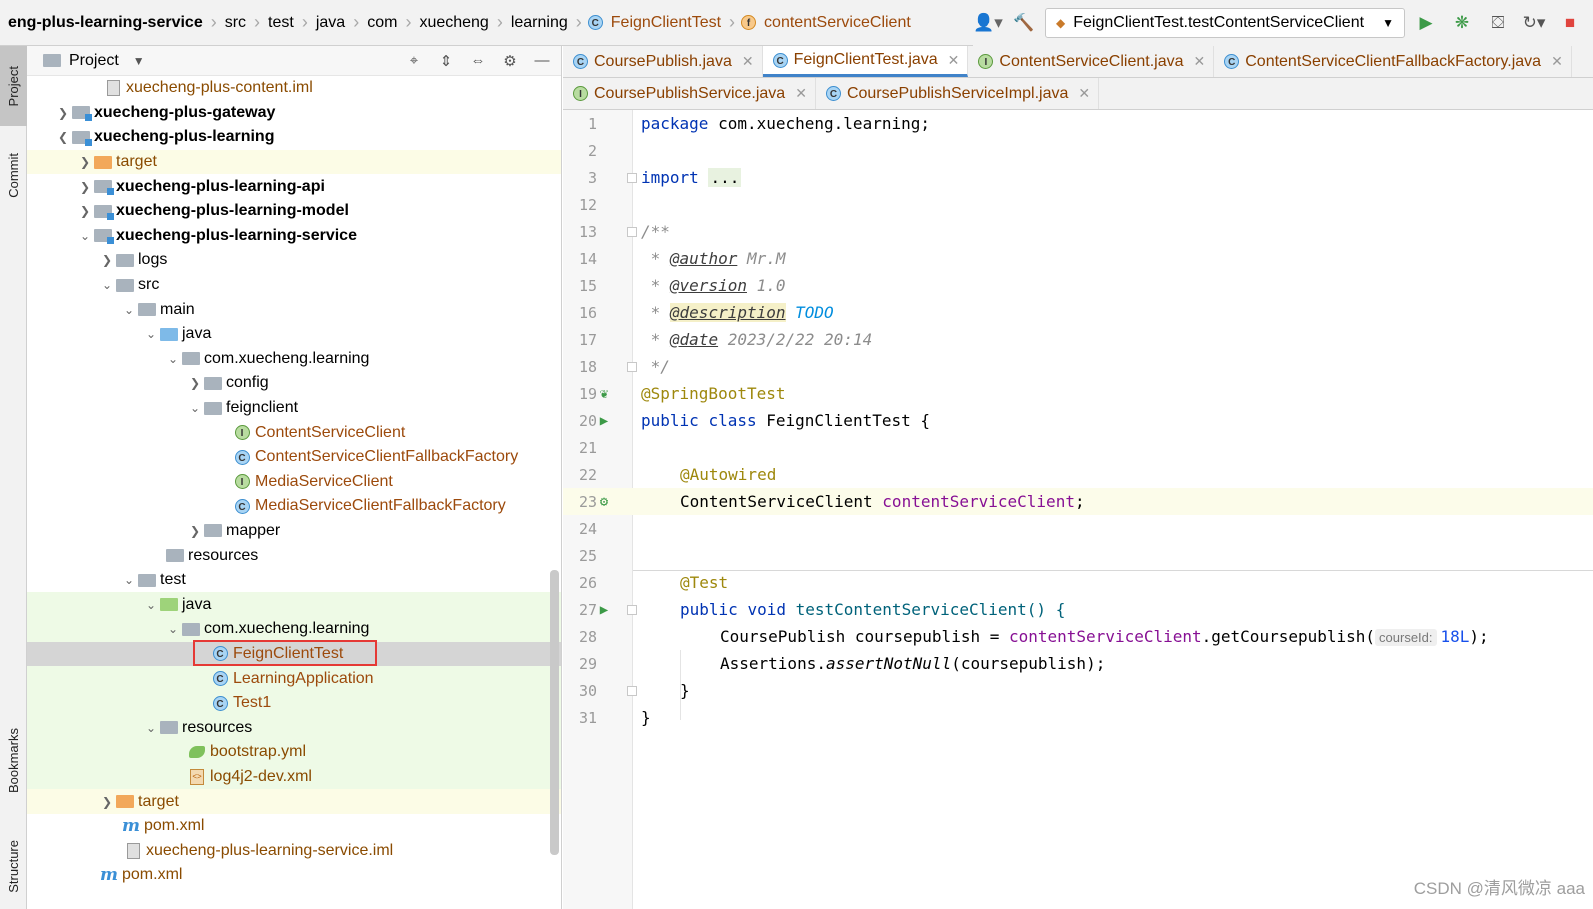 Image resolution: width=1593 pixels, height=909 pixels. I want to click on debug-bug-icon: ❋, so click(1462, 23).